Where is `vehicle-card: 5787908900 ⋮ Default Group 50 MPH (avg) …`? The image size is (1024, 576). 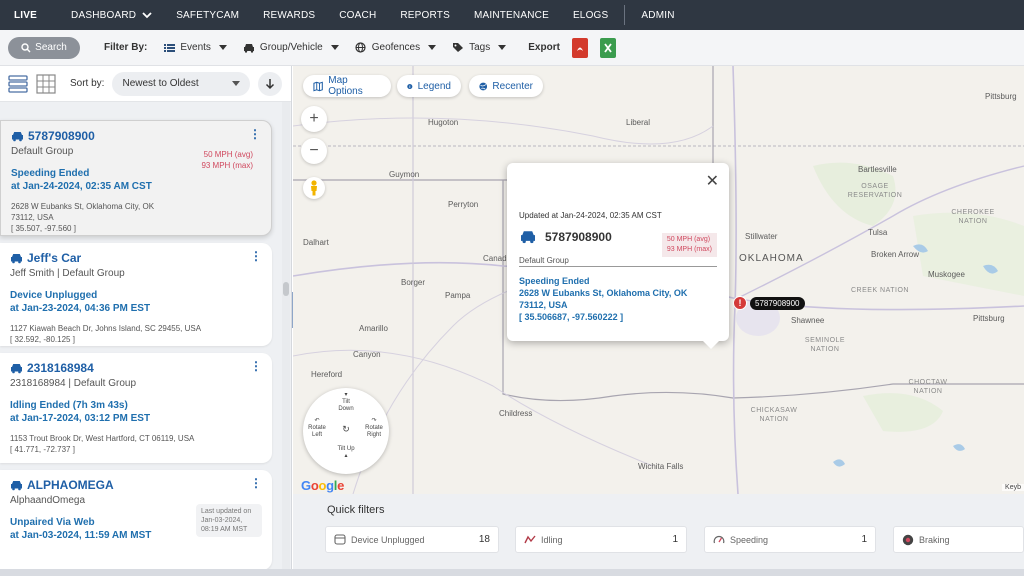
vehicle-card: 5787908900 ⋮ Default Group 50 MPH (avg) … is located at coordinates (136, 178).